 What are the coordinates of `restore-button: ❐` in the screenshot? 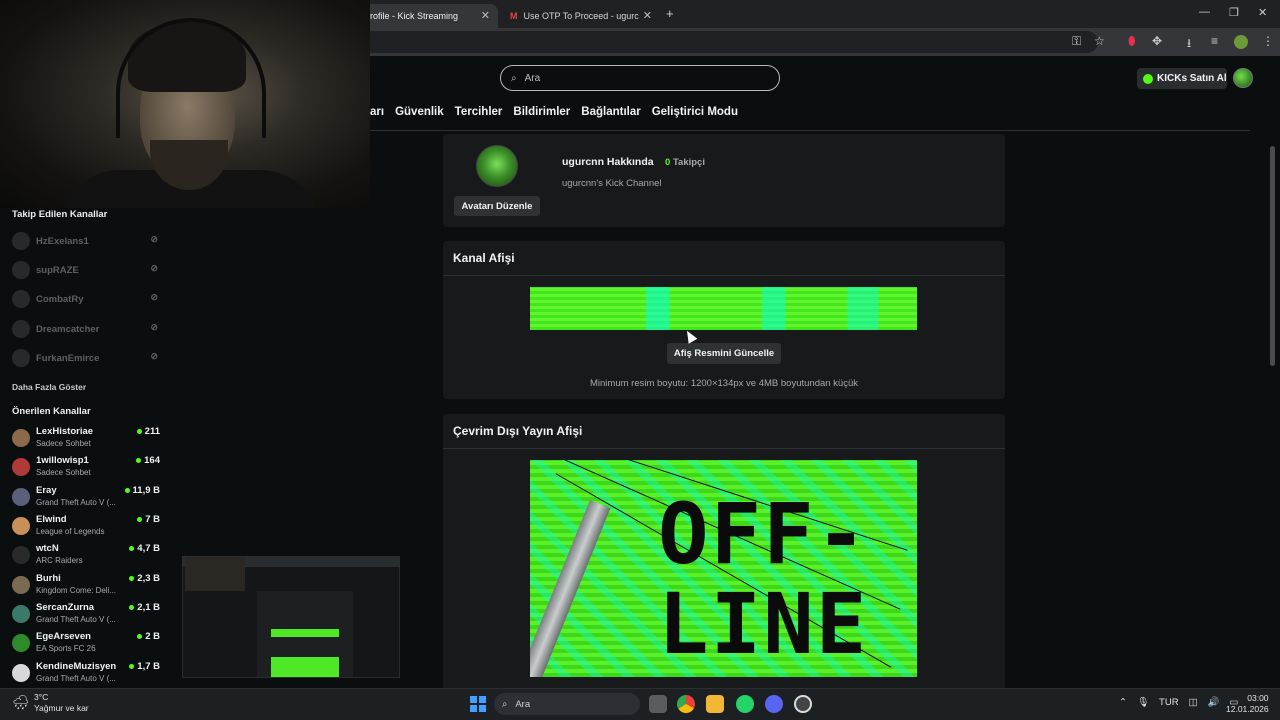 It's located at (1234, 12).